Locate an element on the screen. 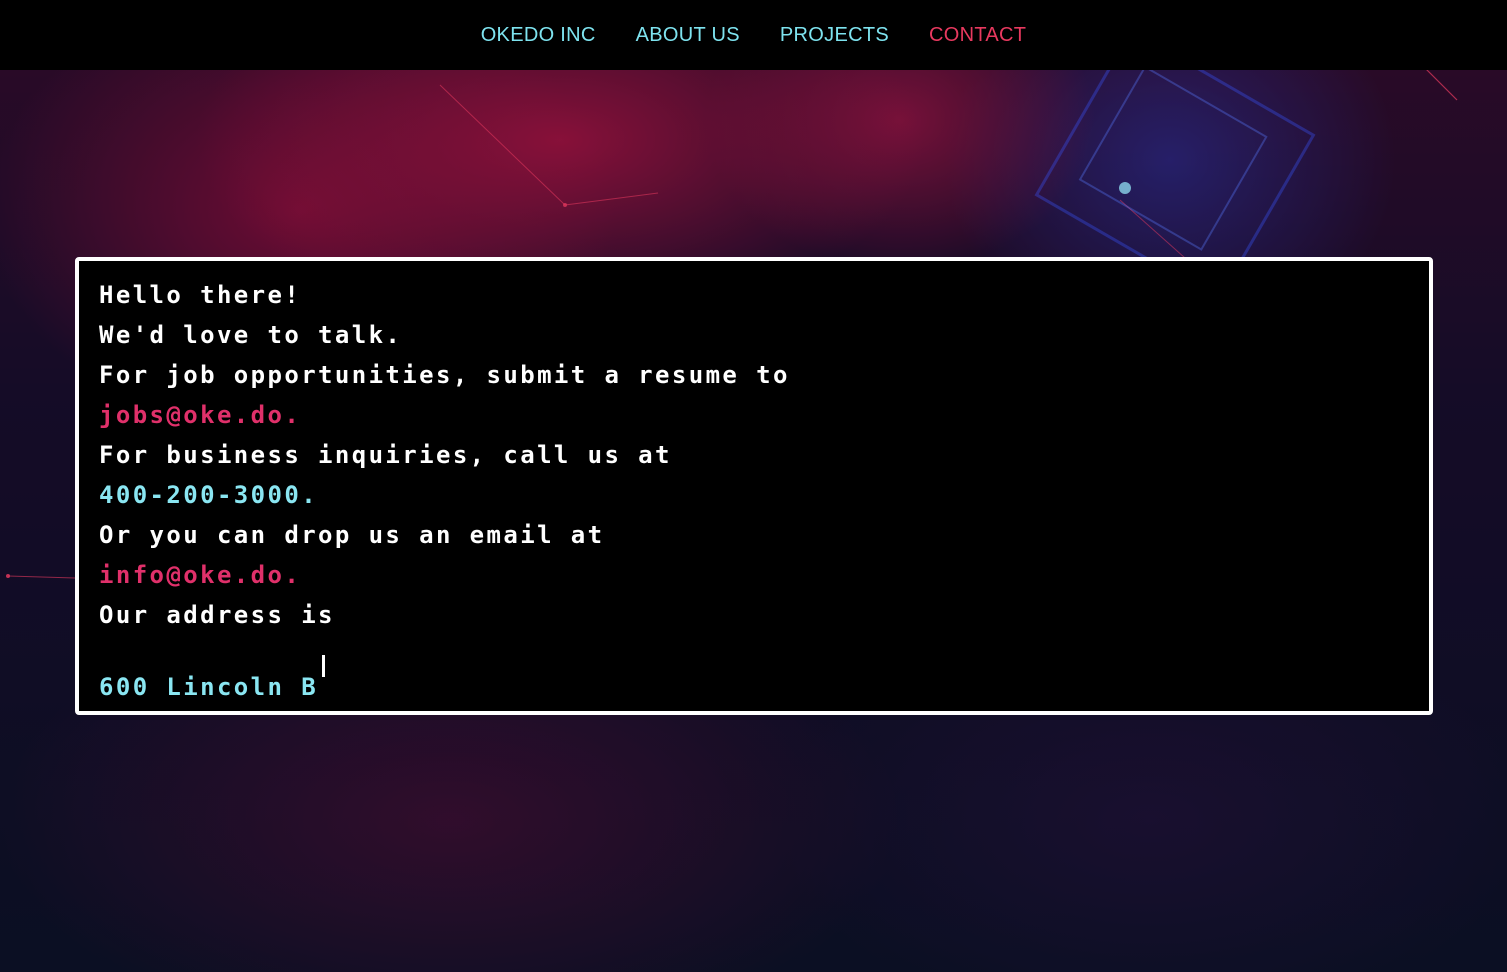 Image resolution: width=1507 pixels, height=972 pixels. typing-cursor is located at coordinates (324, 666).